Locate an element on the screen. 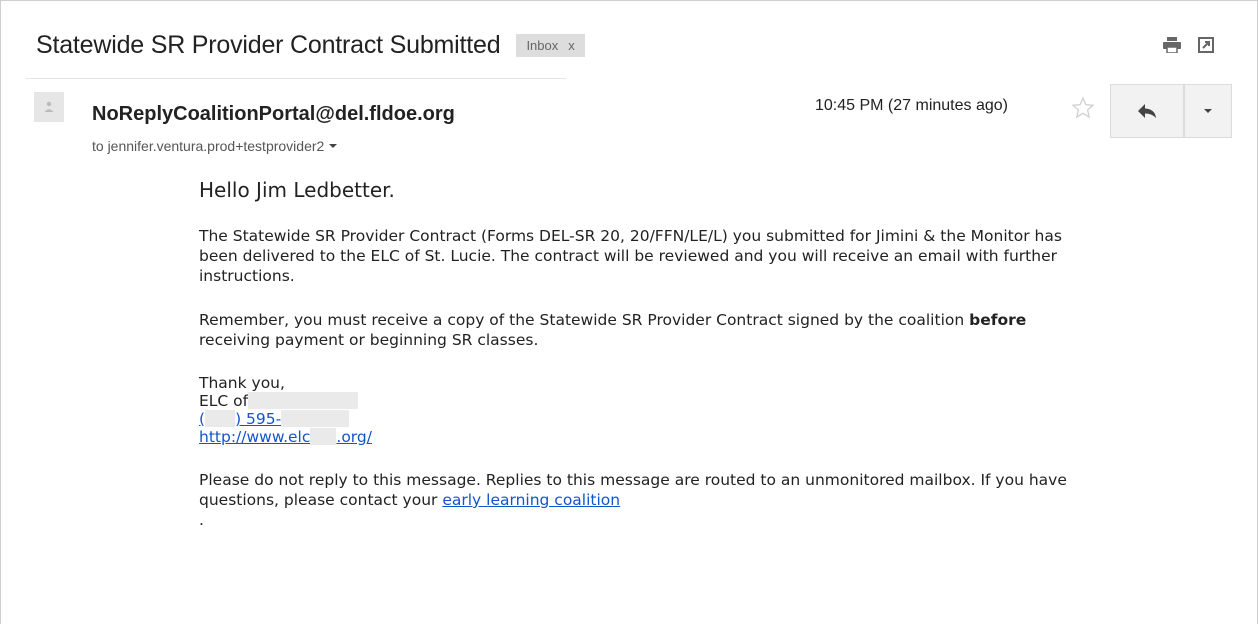  sender-address: NoReplyCoalitionPortal@del.fldoe.org is located at coordinates (273, 114).